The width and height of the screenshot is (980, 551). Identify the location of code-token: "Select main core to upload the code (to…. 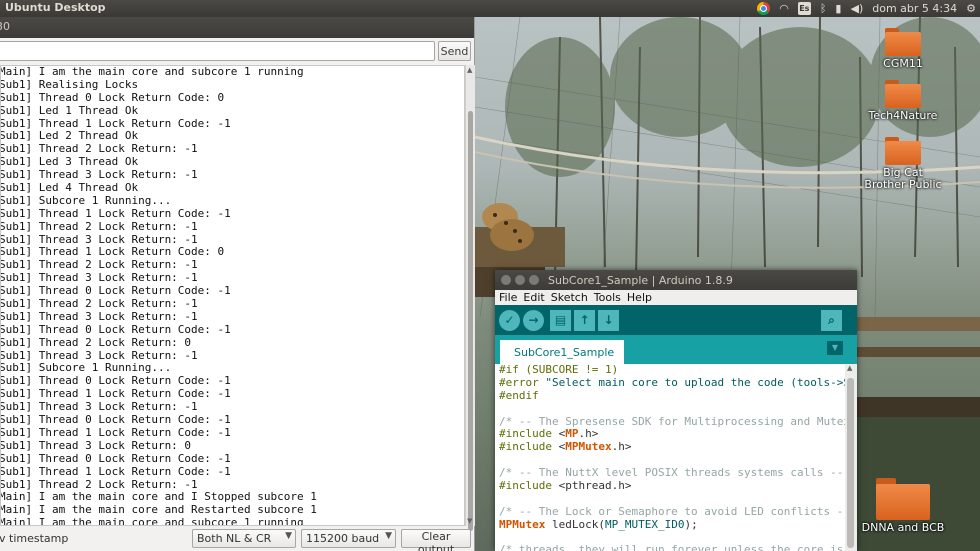
(695, 382).